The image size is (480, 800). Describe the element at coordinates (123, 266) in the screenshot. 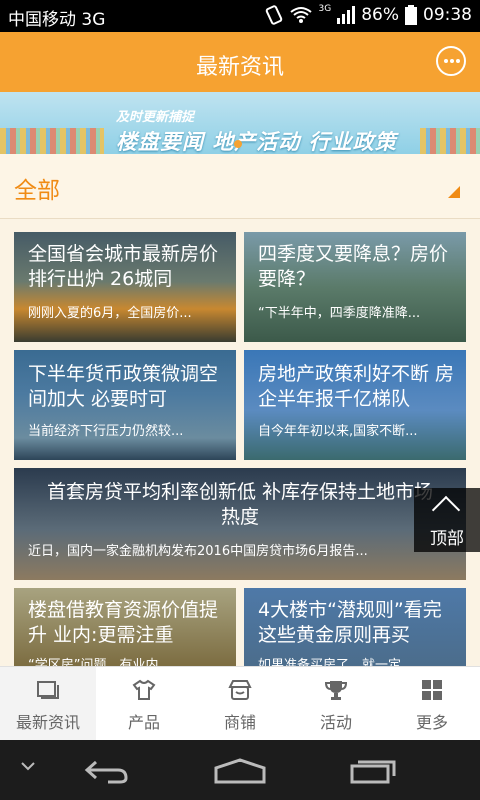

I see `article-title: 全国省会城市最新房价排行出炉 26城同` at that location.